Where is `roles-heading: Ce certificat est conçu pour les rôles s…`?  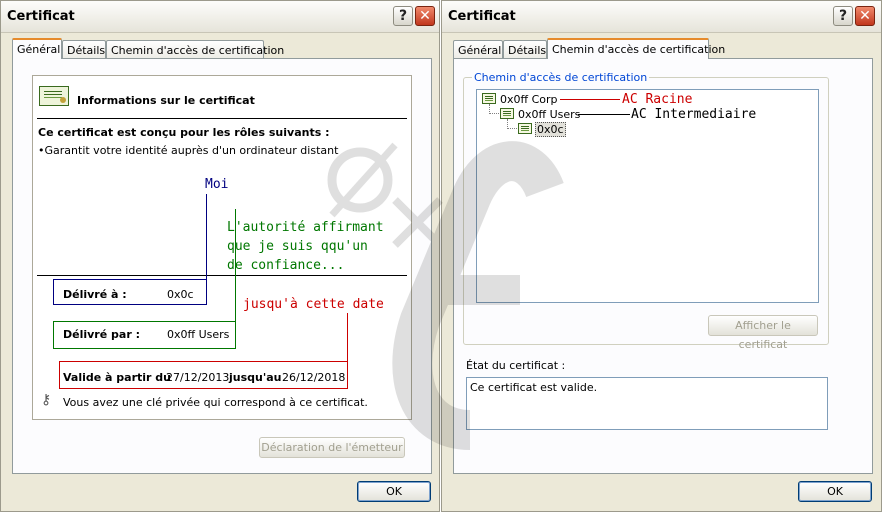 roles-heading: Ce certificat est conçu pour les rôles s… is located at coordinates (184, 132).